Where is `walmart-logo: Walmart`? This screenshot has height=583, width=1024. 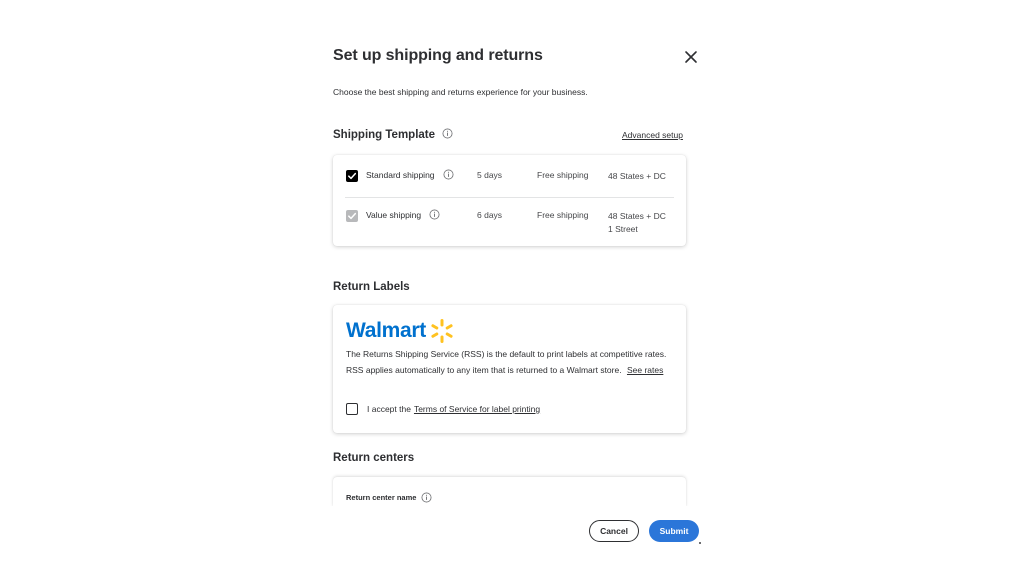
walmart-logo: Walmart is located at coordinates (400, 331).